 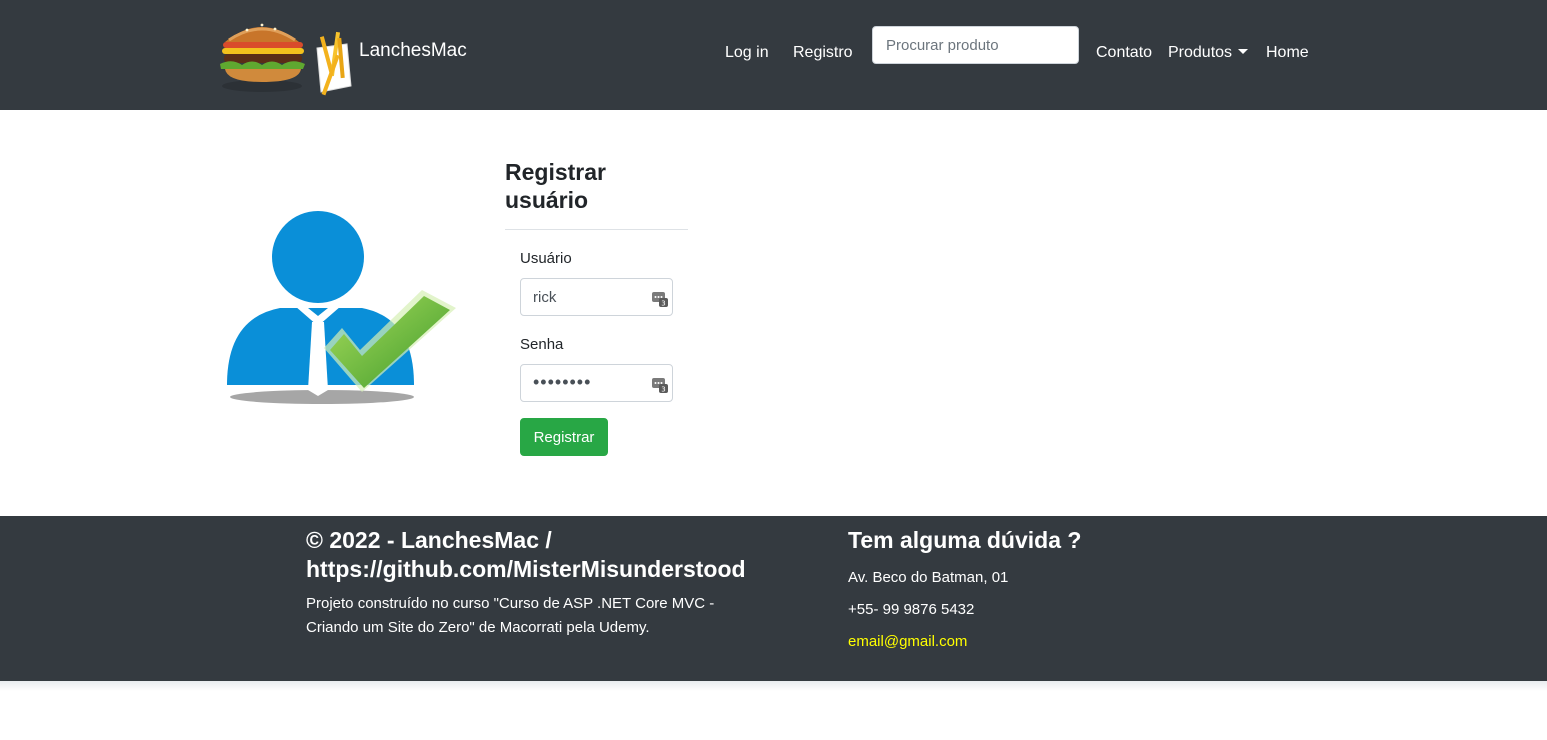 I want to click on footer-shadow, so click(x=773, y=686).